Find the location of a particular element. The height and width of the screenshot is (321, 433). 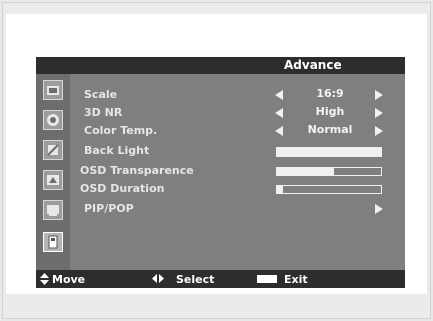

back-light-fill is located at coordinates (329, 152).